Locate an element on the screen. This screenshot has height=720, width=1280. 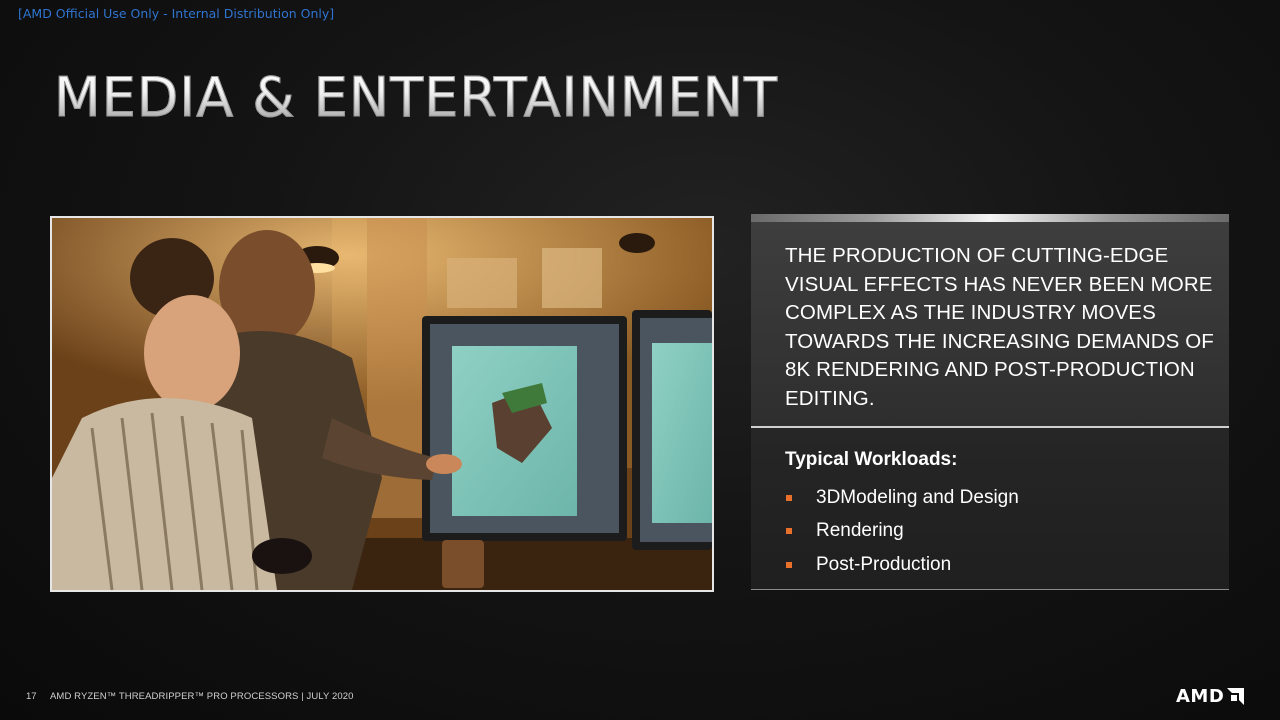
page-number: 17 is located at coordinates (31, 696).